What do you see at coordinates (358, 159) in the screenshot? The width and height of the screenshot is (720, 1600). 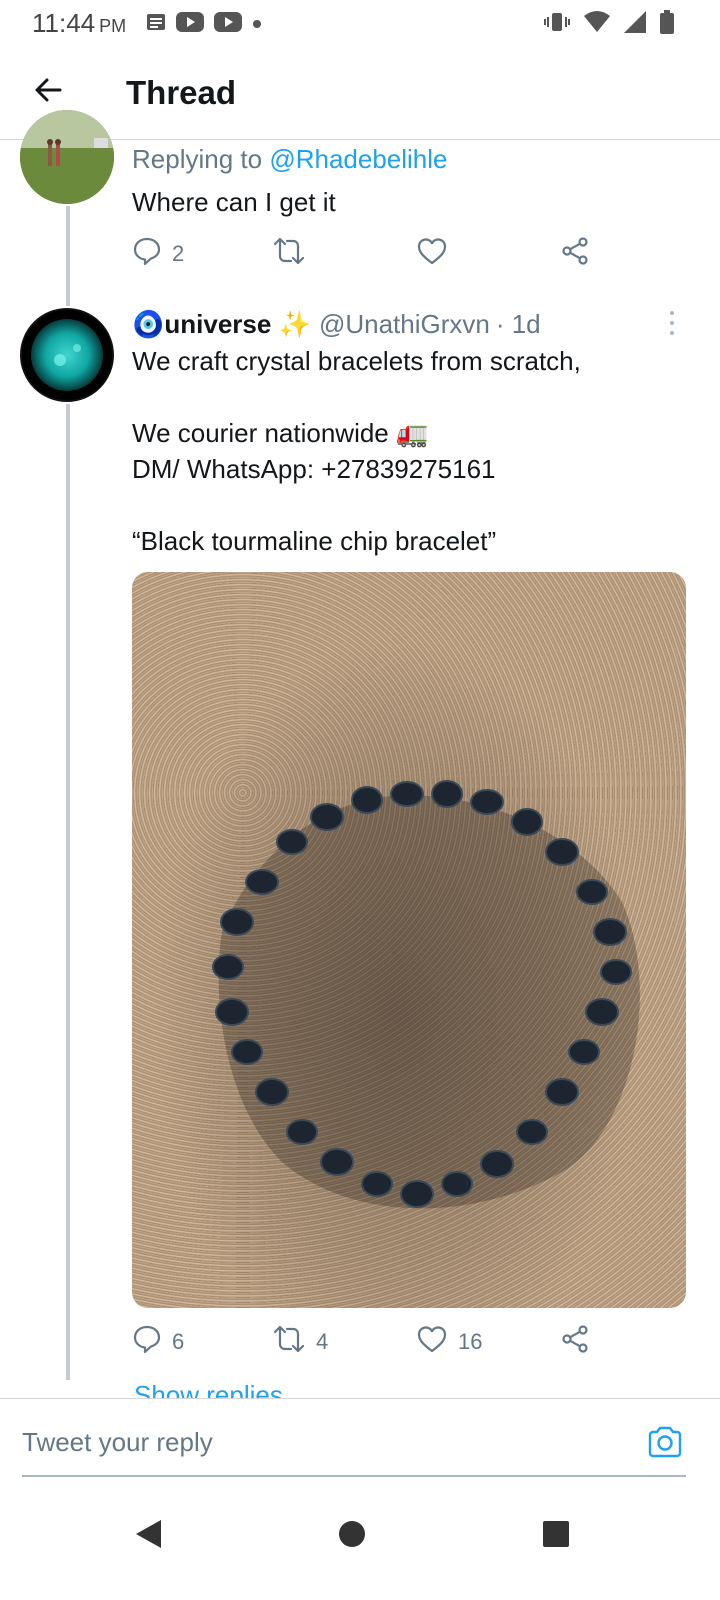 I see `replying-handle-link: @Rhadebelihle` at bounding box center [358, 159].